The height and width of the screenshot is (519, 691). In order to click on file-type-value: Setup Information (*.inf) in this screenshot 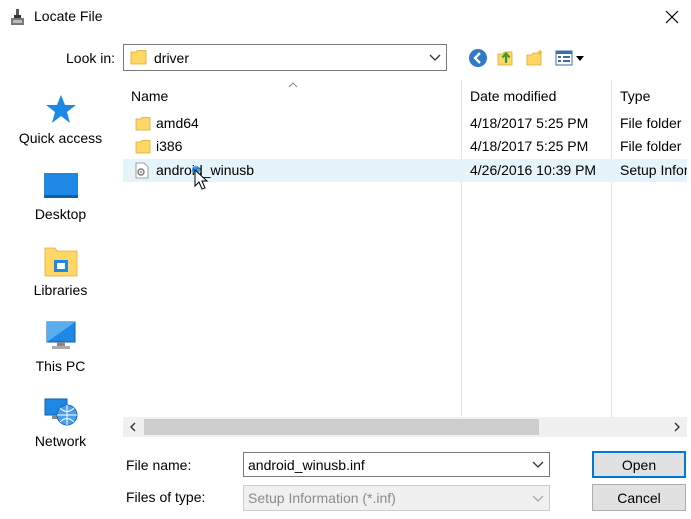, I will do `click(322, 498)`.